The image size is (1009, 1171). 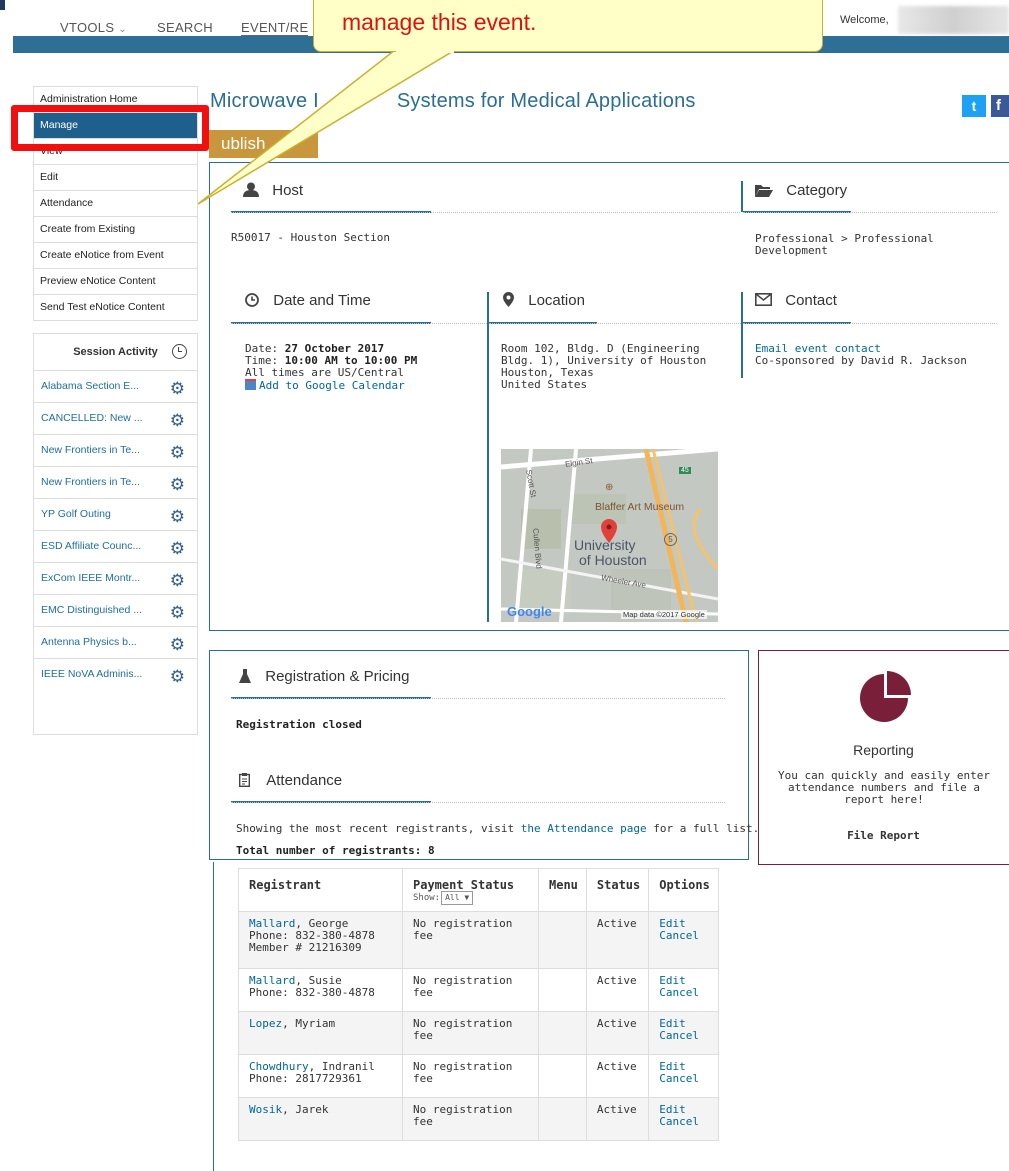 What do you see at coordinates (470, 1119) in the screenshot?
I see `payment-status-cell: No registration fee` at bounding box center [470, 1119].